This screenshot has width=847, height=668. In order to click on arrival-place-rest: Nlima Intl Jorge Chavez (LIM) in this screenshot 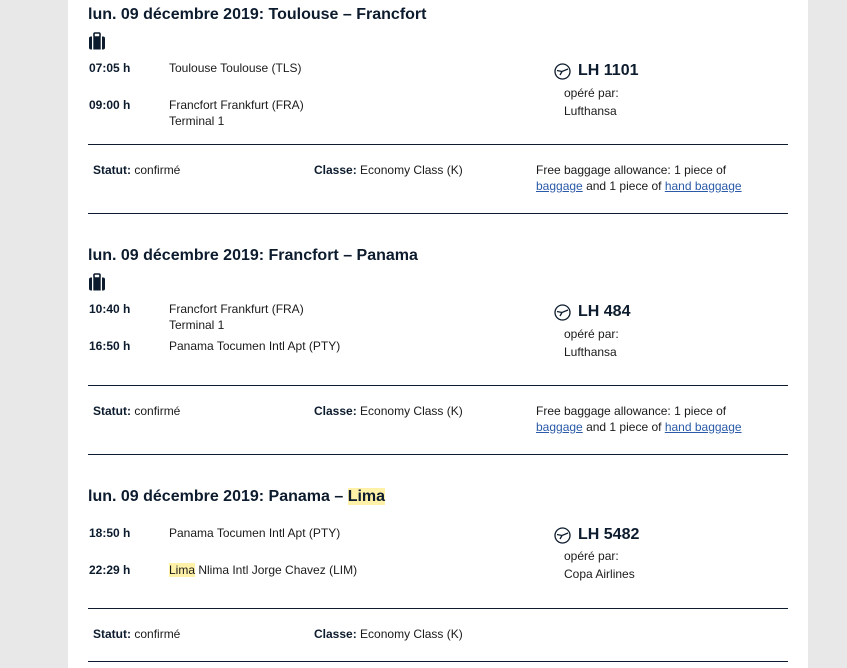, I will do `click(276, 570)`.